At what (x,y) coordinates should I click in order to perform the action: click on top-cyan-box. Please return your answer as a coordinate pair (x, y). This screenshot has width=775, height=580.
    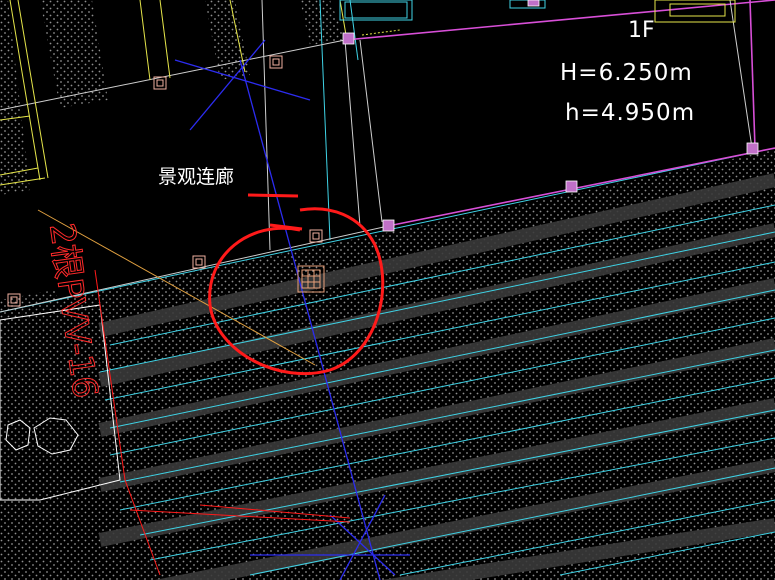
    Looking at the image, I should click on (442, 10).